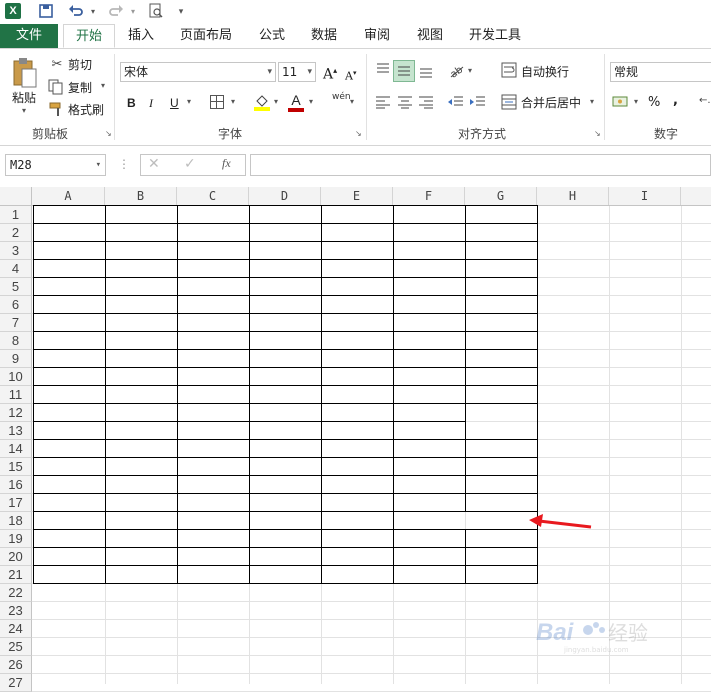  Describe the element at coordinates (404, 71) in the screenshot. I see `middle-align-icon` at that location.